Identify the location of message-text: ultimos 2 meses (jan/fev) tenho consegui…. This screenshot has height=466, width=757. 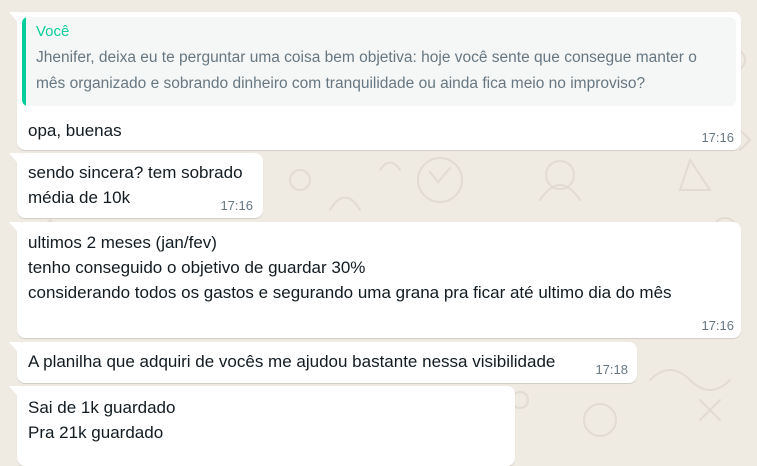
(350, 267).